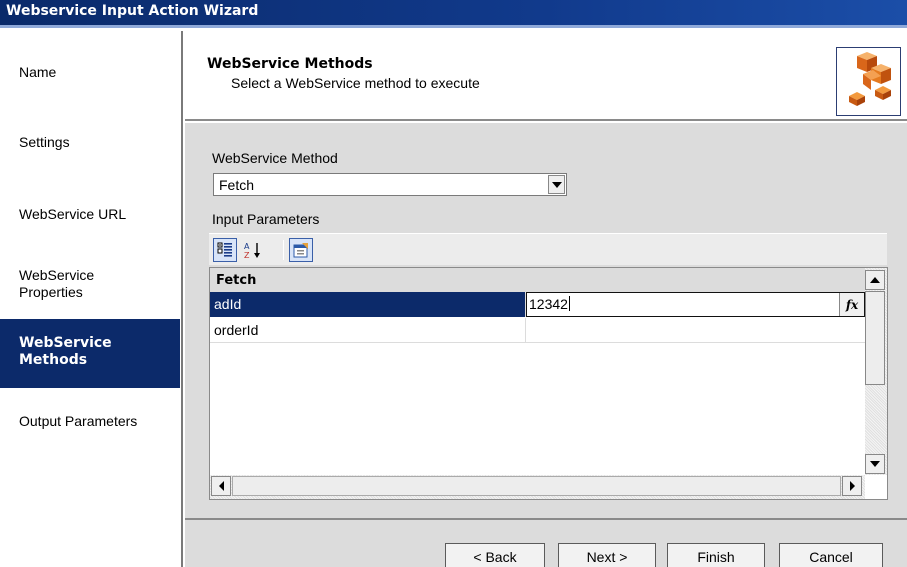 This screenshot has width=907, height=567. What do you see at coordinates (875, 338) in the screenshot?
I see `vertical-scroll-thumb` at bounding box center [875, 338].